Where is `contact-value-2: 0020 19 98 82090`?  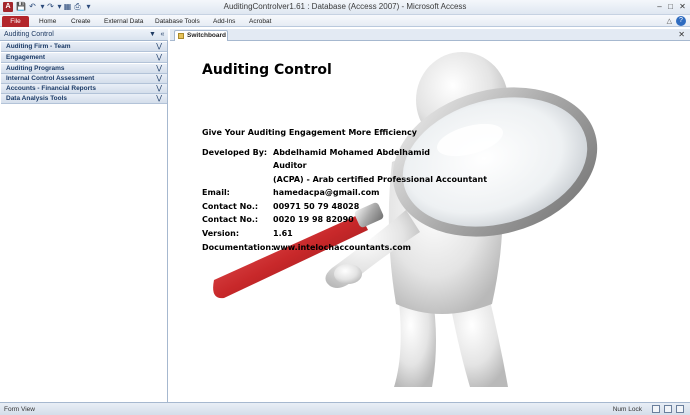
contact-value-2: 0020 19 98 82090 is located at coordinates (313, 219).